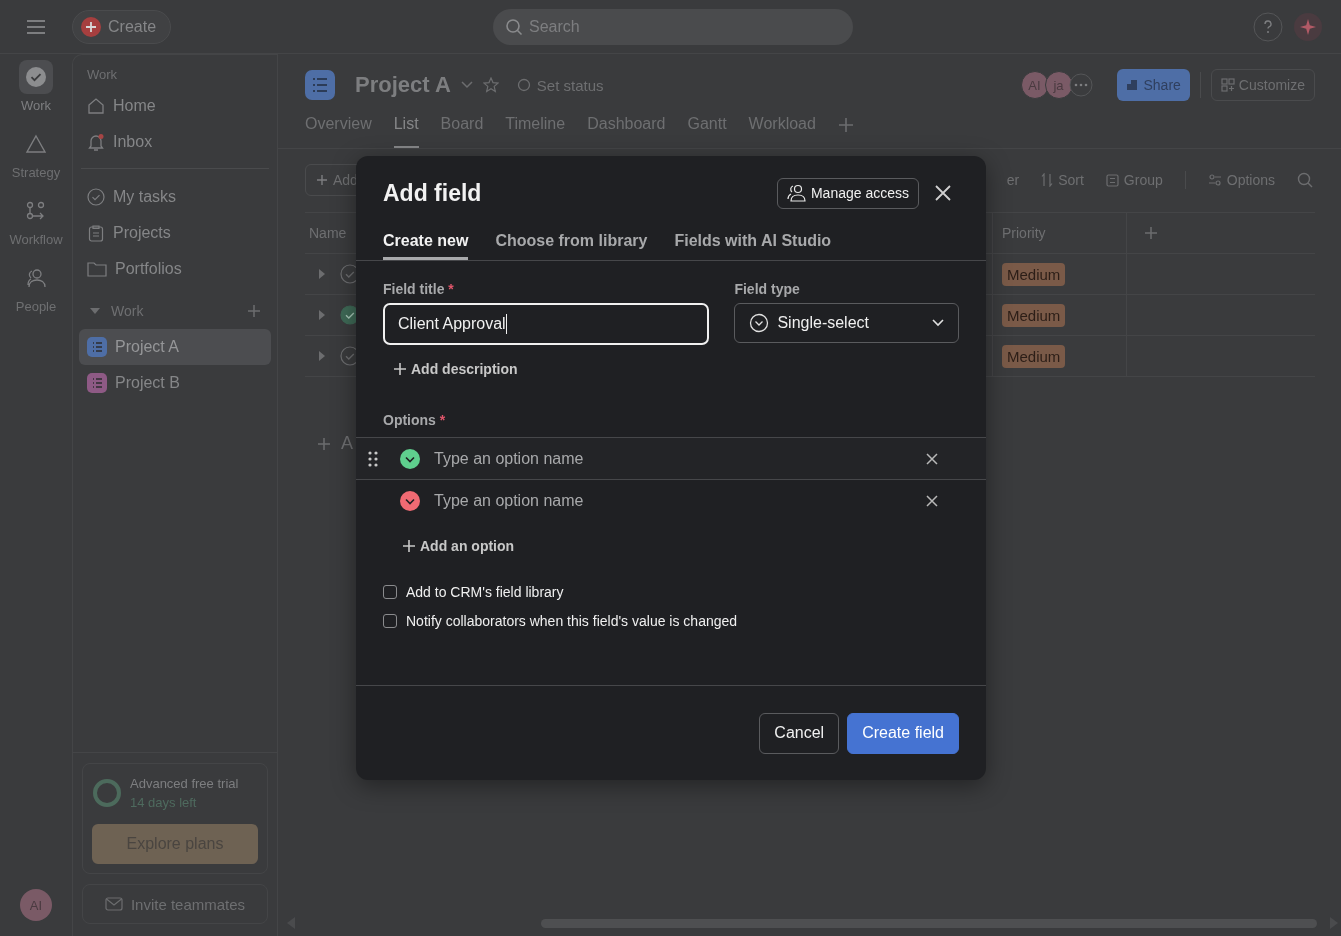  What do you see at coordinates (175, 142) in the screenshot?
I see `nav-item: Inbox` at bounding box center [175, 142].